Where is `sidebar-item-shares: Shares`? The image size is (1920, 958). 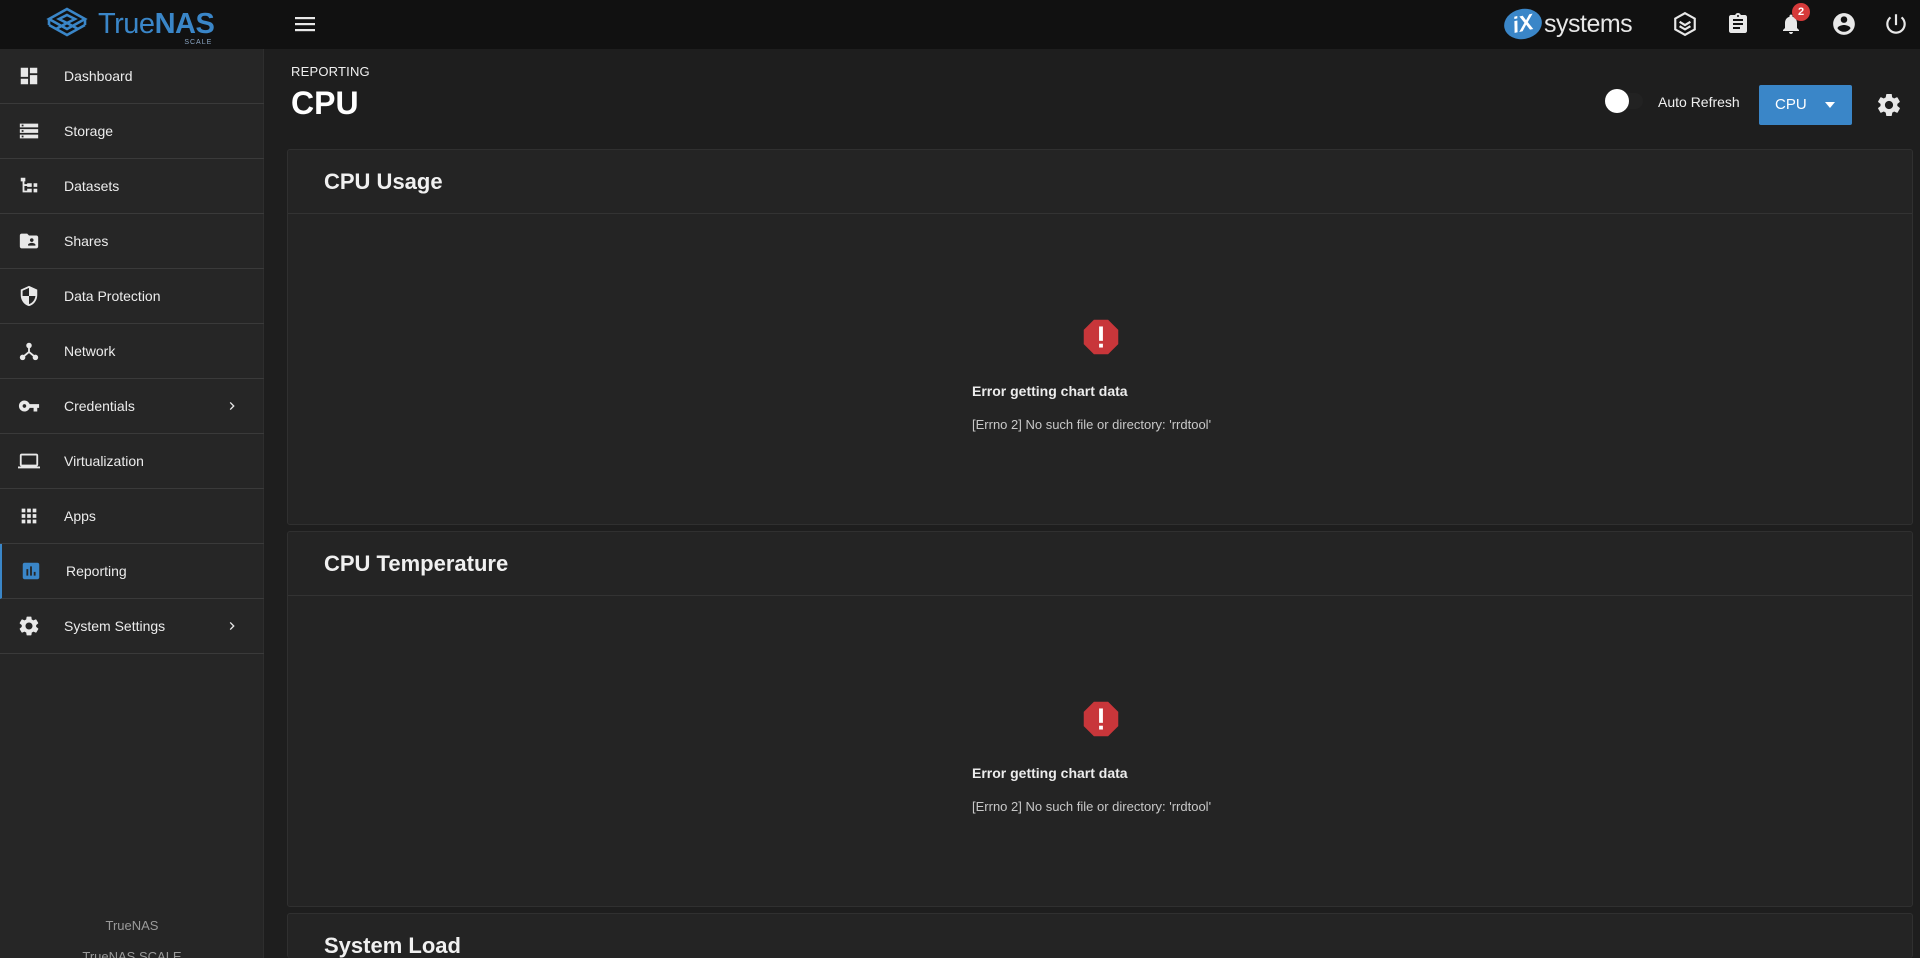
sidebar-item-shares: Shares is located at coordinates (132, 241).